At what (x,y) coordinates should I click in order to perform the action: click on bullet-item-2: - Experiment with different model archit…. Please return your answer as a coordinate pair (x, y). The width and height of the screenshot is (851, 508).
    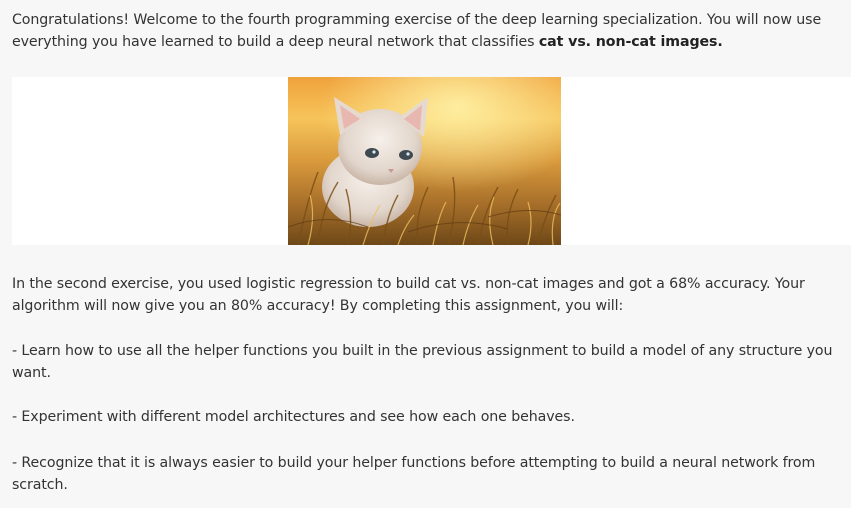
    Looking at the image, I should click on (293, 417).